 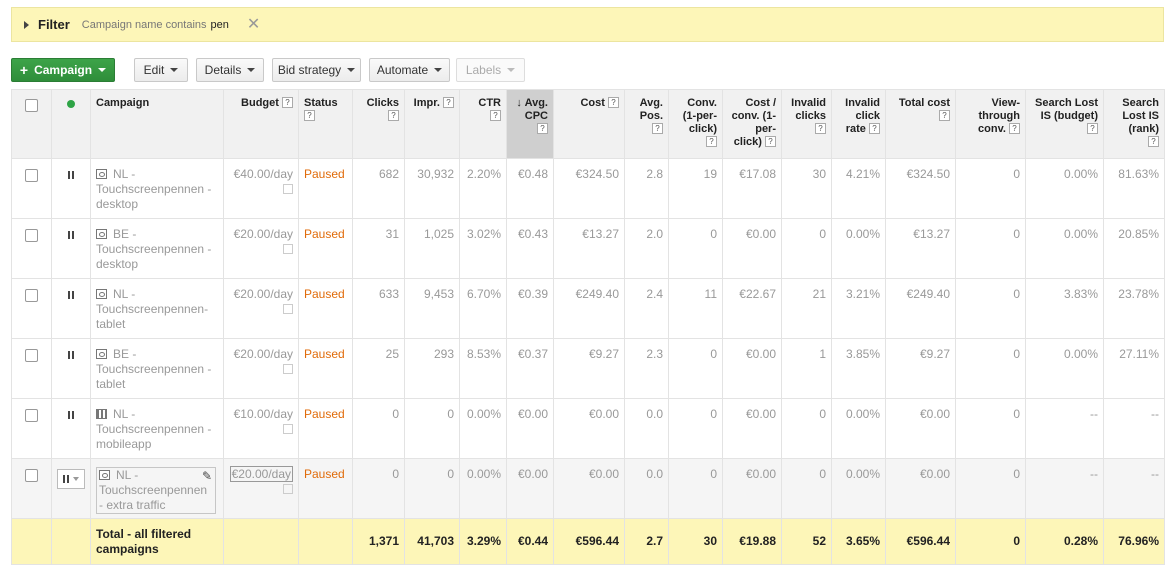 What do you see at coordinates (26, 24) in the screenshot?
I see `expand-triangle-icon` at bounding box center [26, 24].